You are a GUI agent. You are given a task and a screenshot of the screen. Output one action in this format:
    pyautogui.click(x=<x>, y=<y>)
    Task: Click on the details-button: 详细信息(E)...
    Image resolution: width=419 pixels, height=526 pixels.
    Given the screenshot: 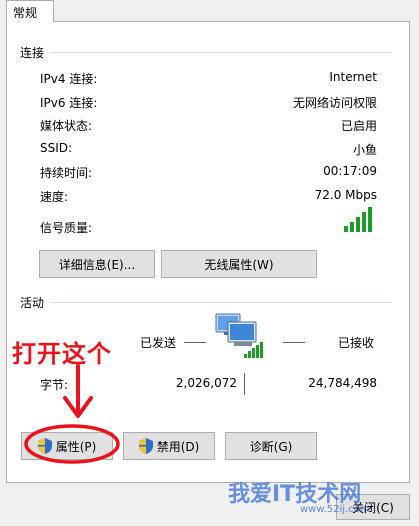 What is the action you would take?
    pyautogui.click(x=97, y=264)
    